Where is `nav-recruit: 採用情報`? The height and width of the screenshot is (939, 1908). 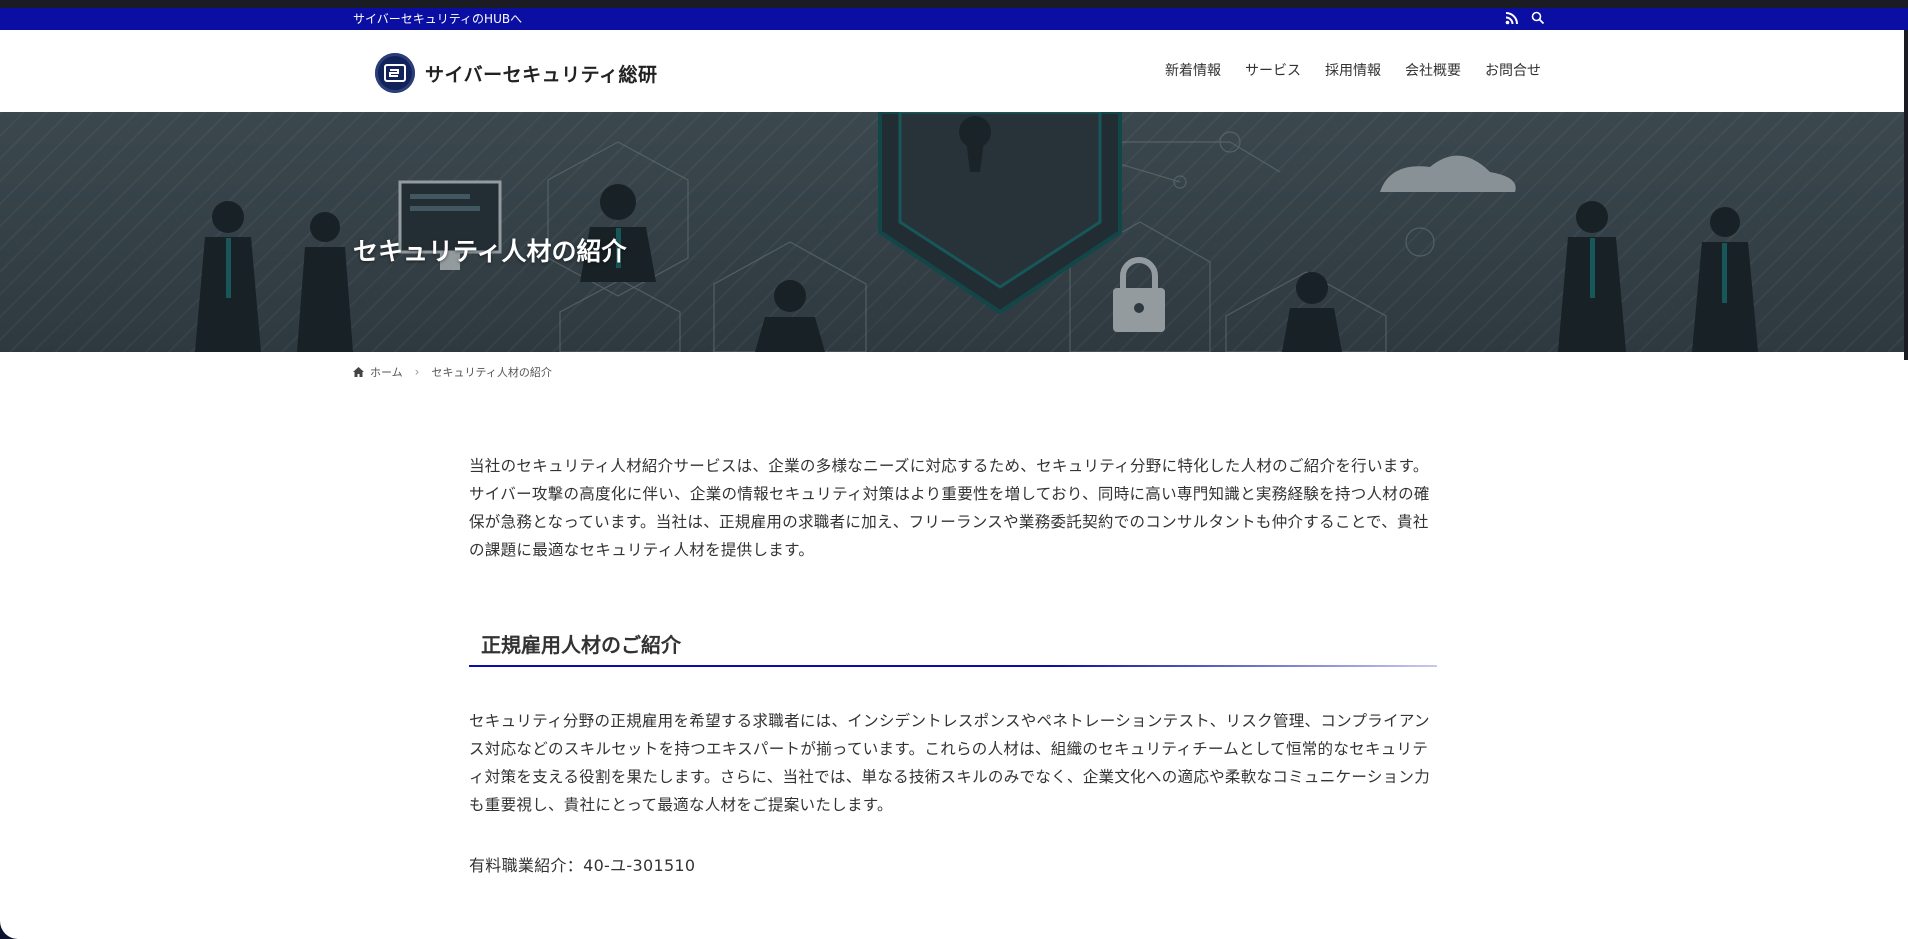 nav-recruit: 採用情報 is located at coordinates (1353, 70).